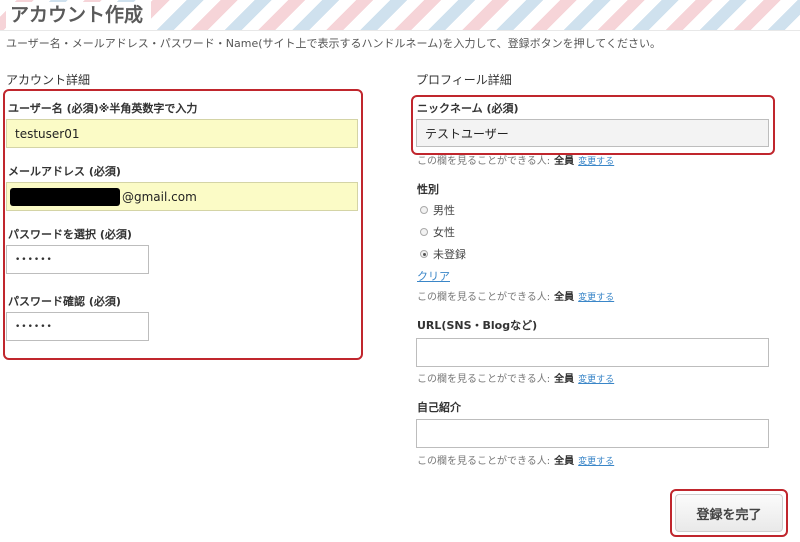  Describe the element at coordinates (449, 254) in the screenshot. I see `gender-option-unregistered-label: 未登録` at that location.